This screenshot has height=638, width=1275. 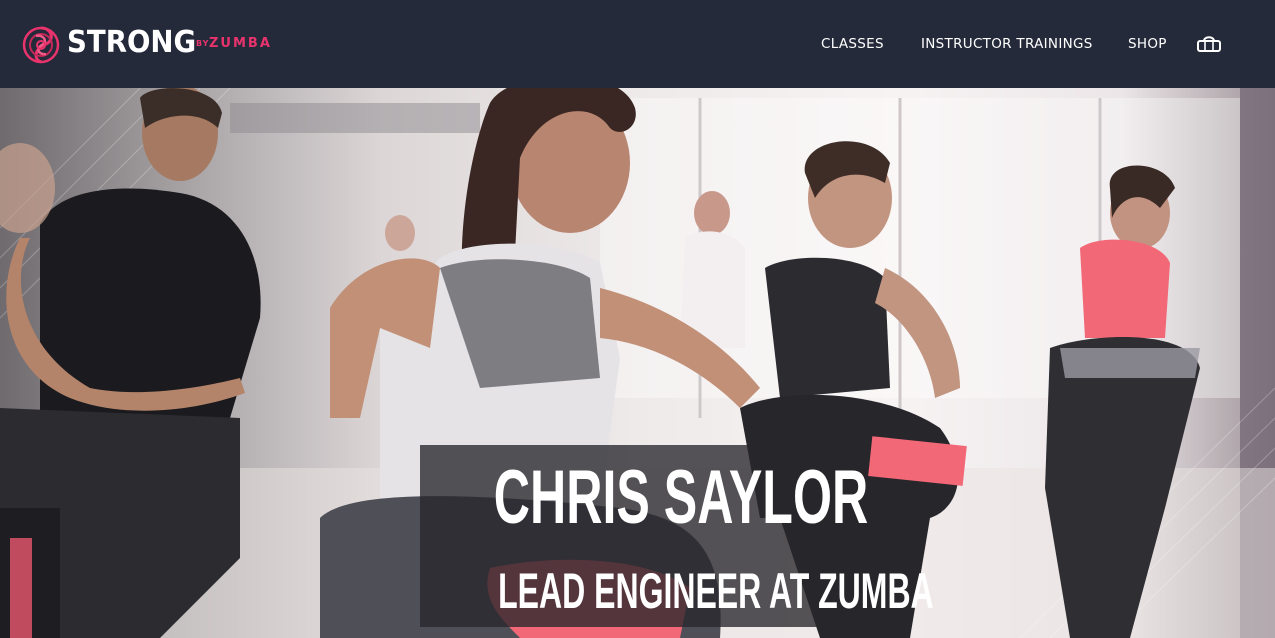 What do you see at coordinates (132, 42) in the screenshot?
I see `logo-wordmark: STRONG` at bounding box center [132, 42].